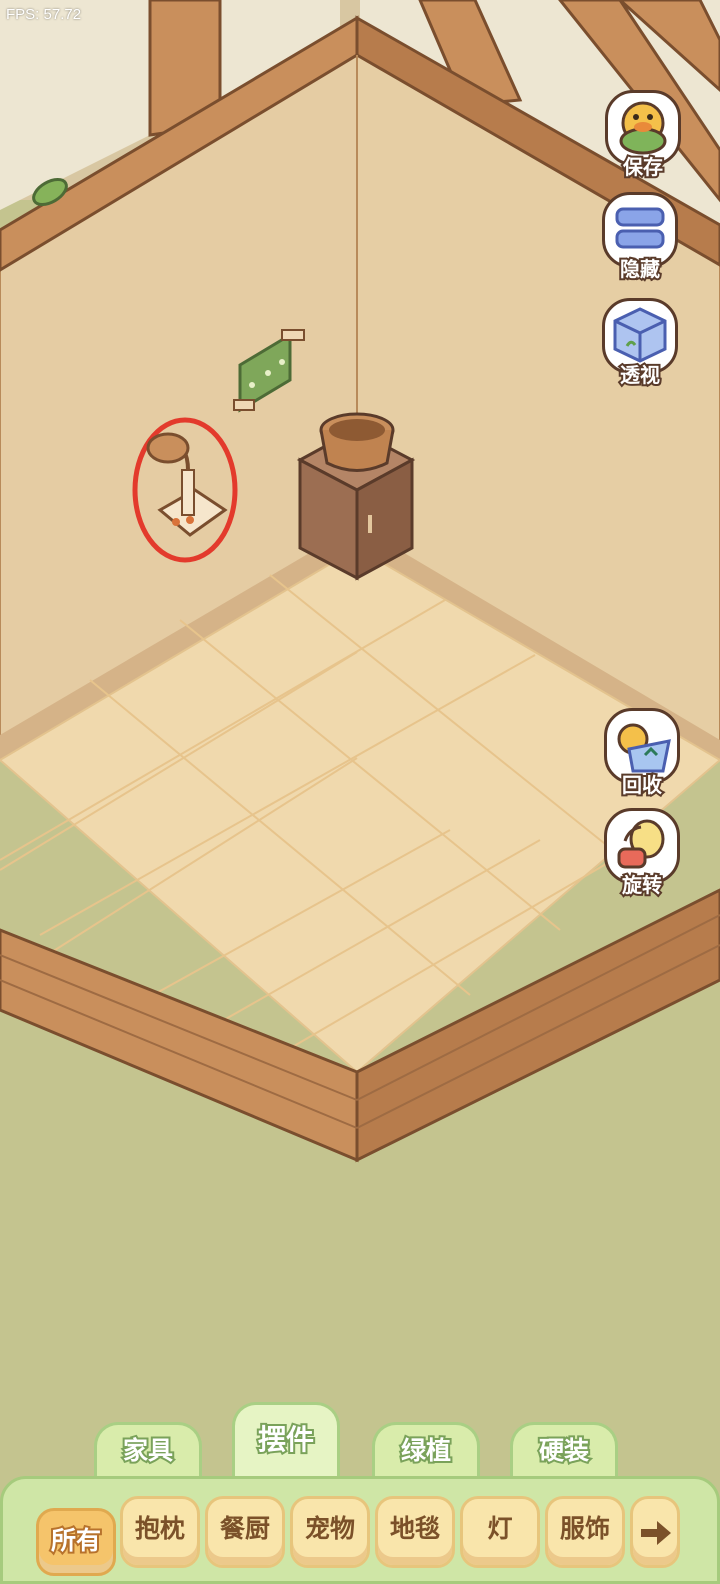  What do you see at coordinates (330, 1532) in the screenshot?
I see `subcat-pets: 宠物` at bounding box center [330, 1532].